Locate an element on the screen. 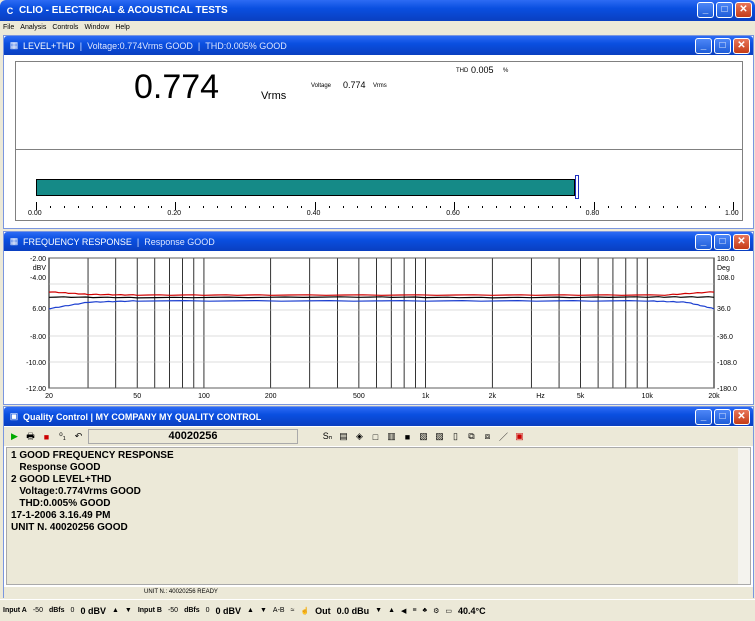 The height and width of the screenshot is (621, 755). level-bar is located at coordinates (306, 187).